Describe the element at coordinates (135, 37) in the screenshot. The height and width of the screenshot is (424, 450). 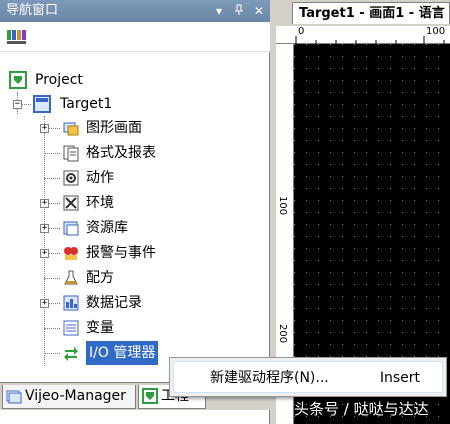
I see `navigation-toolbar` at that location.